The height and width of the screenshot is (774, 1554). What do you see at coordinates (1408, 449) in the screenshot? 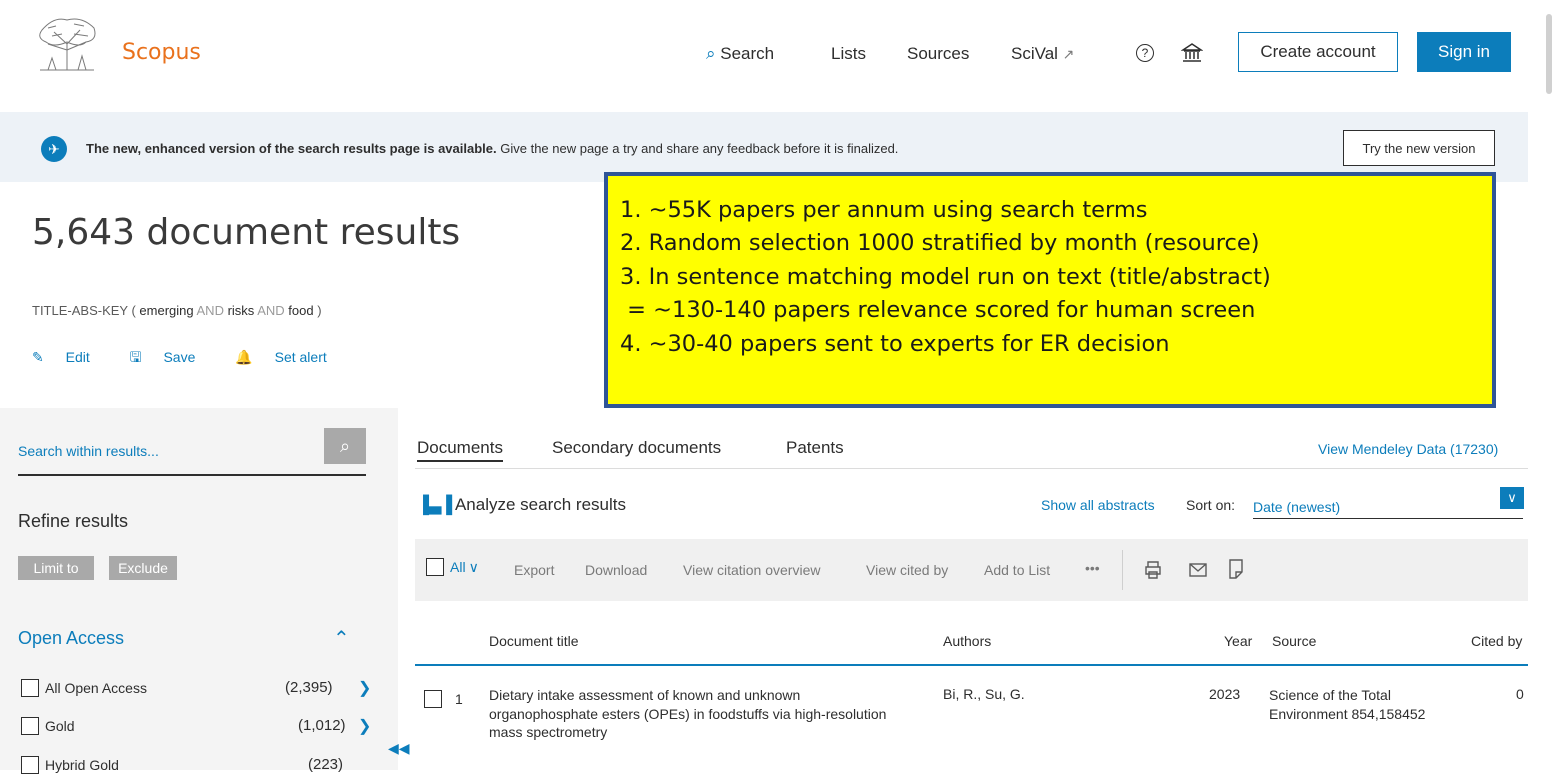
I see `view-mendeley-data-link: View Mendeley Data (17230)` at bounding box center [1408, 449].